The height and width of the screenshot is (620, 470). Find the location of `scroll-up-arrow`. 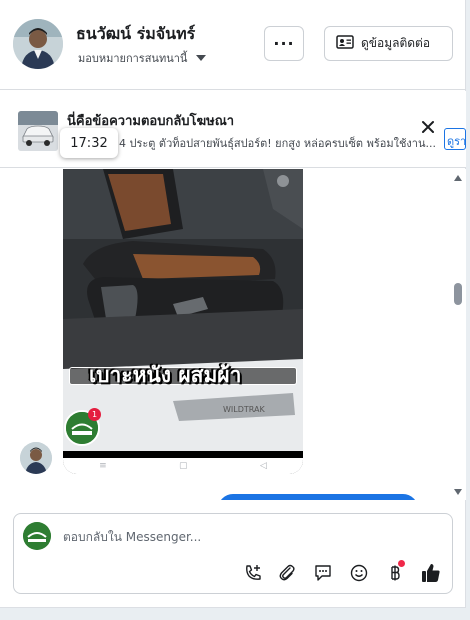

scroll-up-arrow is located at coordinates (458, 178).